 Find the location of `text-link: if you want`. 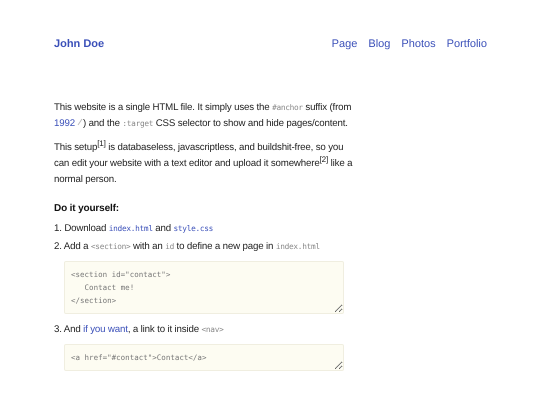

text-link: if you want is located at coordinates (105, 329).